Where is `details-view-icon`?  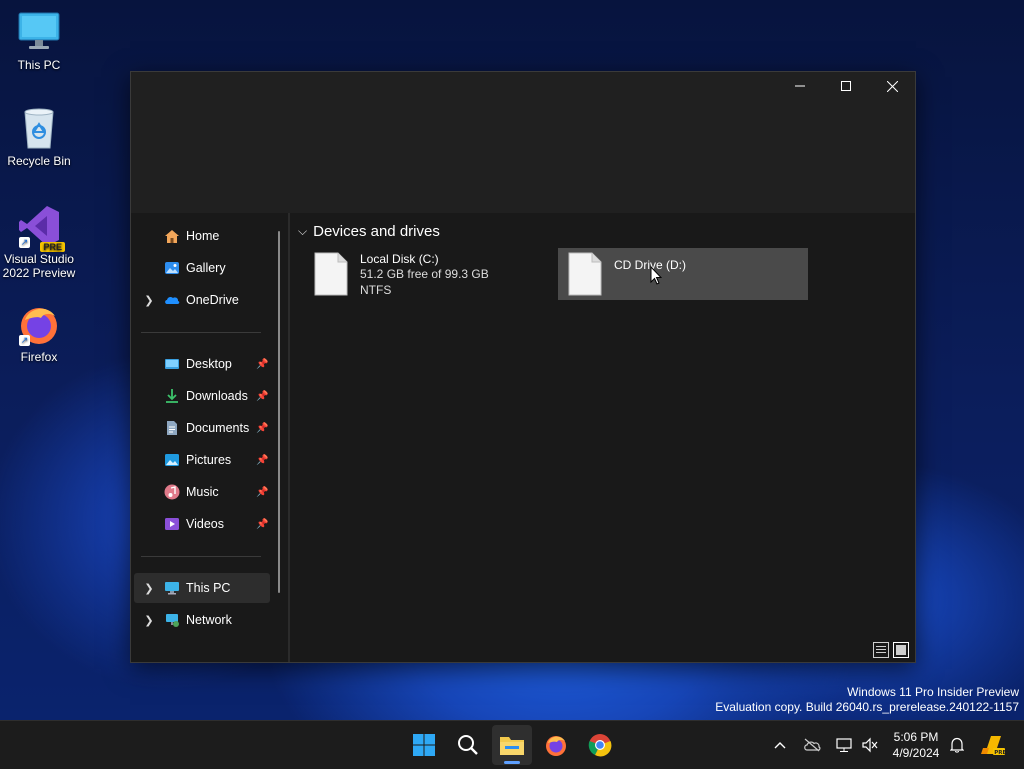 details-view-icon is located at coordinates (881, 650).